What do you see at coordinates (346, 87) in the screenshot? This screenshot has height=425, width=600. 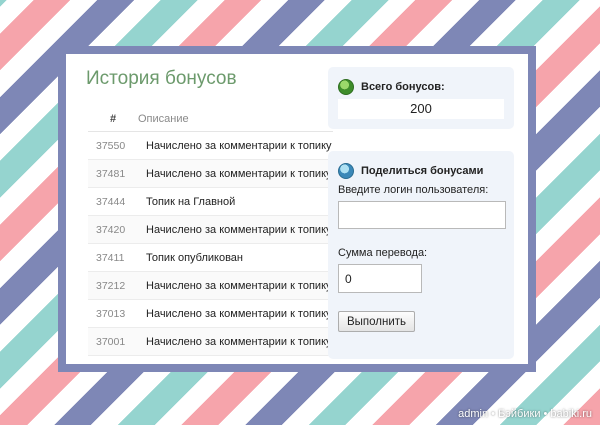 I see `globe-icon` at bounding box center [346, 87].